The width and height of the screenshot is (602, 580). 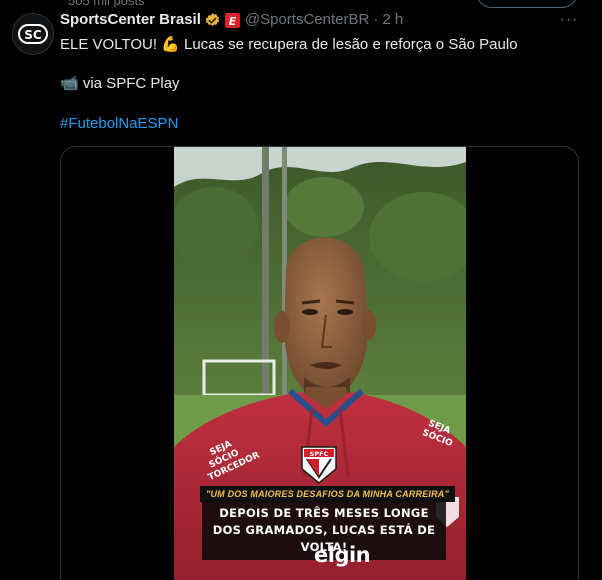 I want to click on display-name: SportsCenter Brasil, so click(x=130, y=20).